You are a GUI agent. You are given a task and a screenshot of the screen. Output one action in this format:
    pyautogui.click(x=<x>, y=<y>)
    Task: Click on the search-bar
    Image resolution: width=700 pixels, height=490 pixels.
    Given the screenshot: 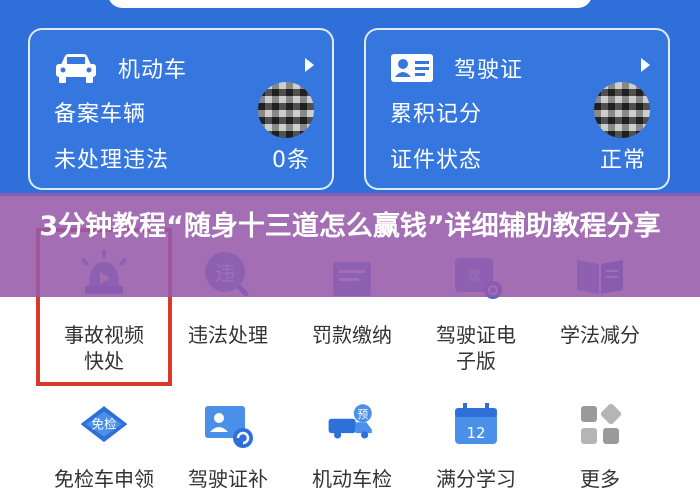 What is the action you would take?
    pyautogui.click(x=350, y=4)
    